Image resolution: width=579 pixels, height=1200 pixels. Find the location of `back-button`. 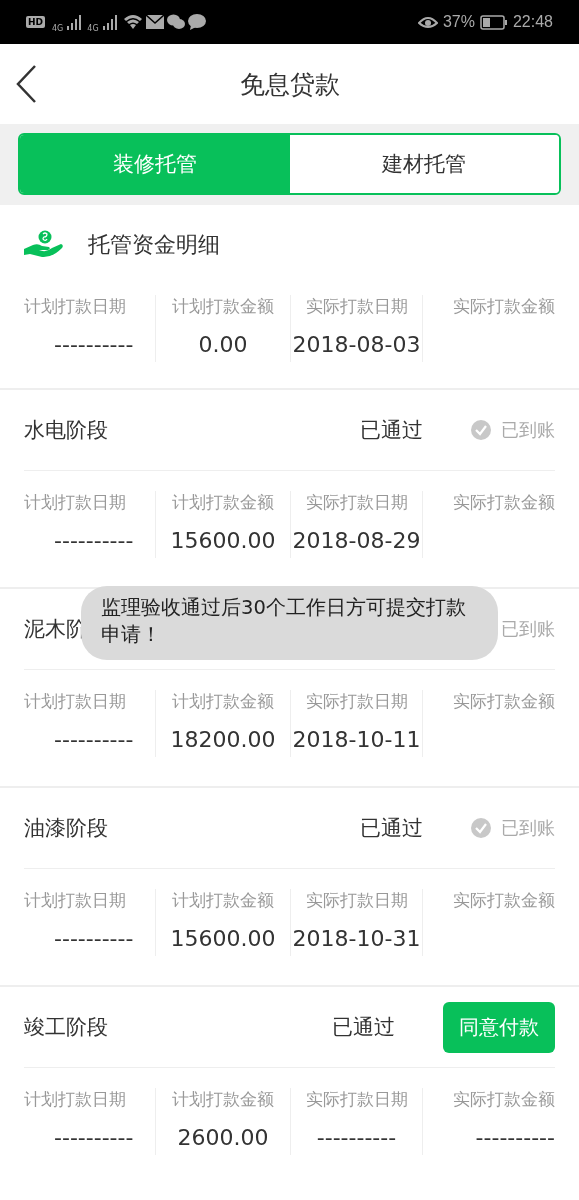

back-button is located at coordinates (26, 84).